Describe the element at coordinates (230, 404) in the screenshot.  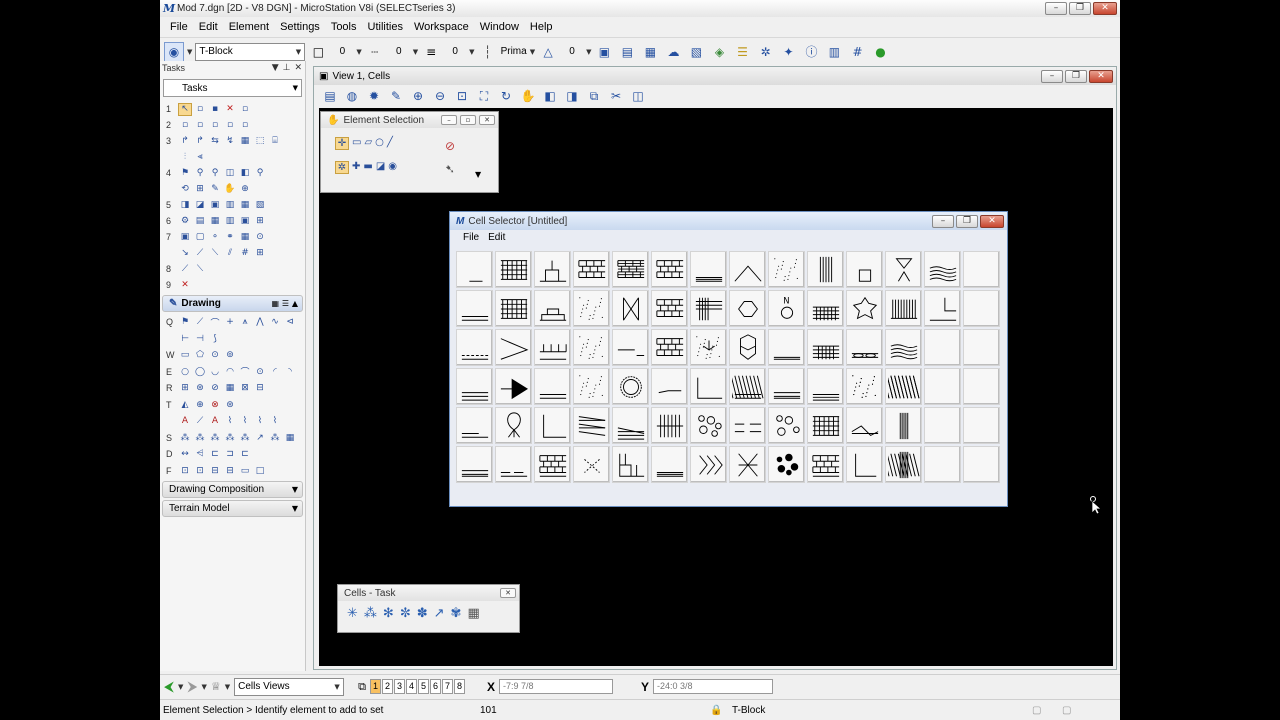
I see `tool-icon: ⊛` at that location.